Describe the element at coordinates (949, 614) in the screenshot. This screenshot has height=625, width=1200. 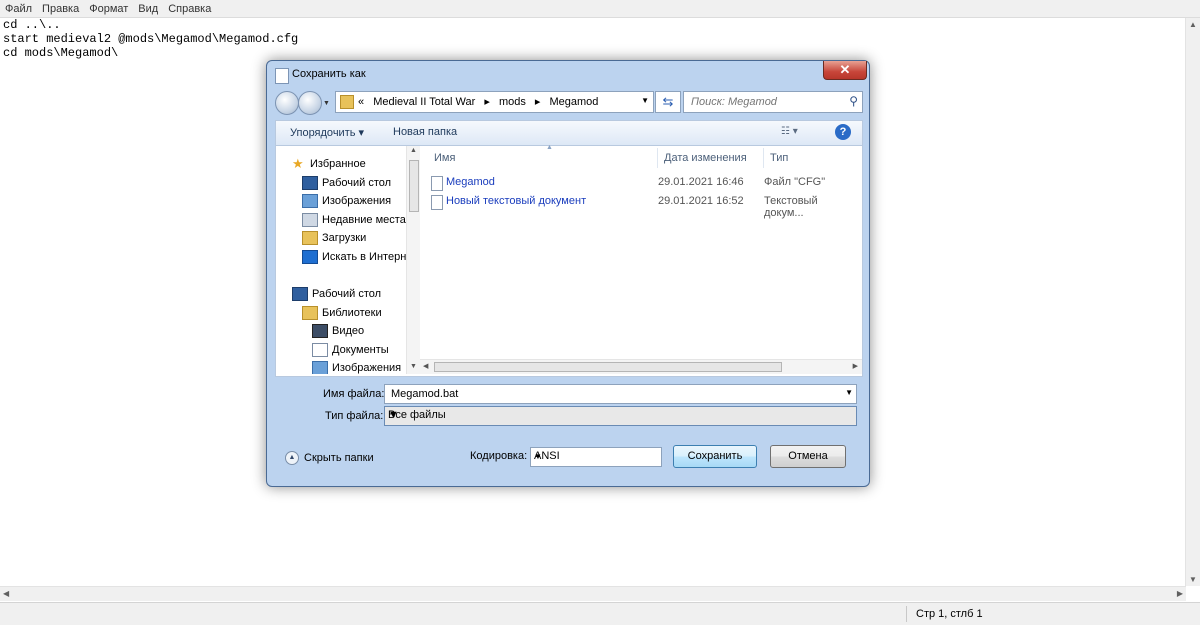
I see `cursor-position: Стр 1, стлб 1` at that location.